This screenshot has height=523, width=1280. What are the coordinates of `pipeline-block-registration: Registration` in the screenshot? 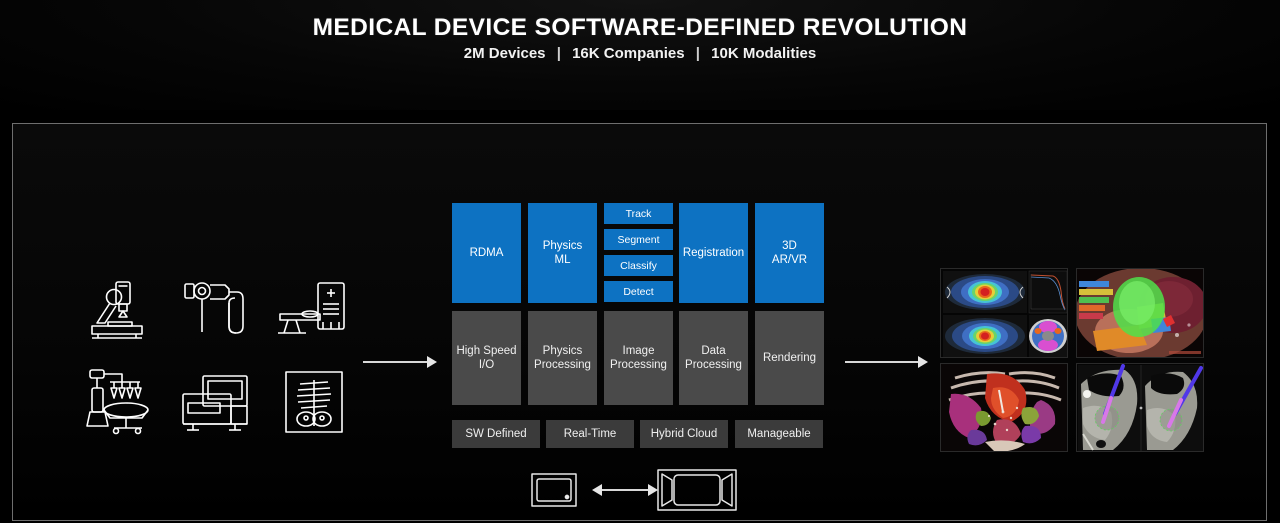 It's located at (713, 253).